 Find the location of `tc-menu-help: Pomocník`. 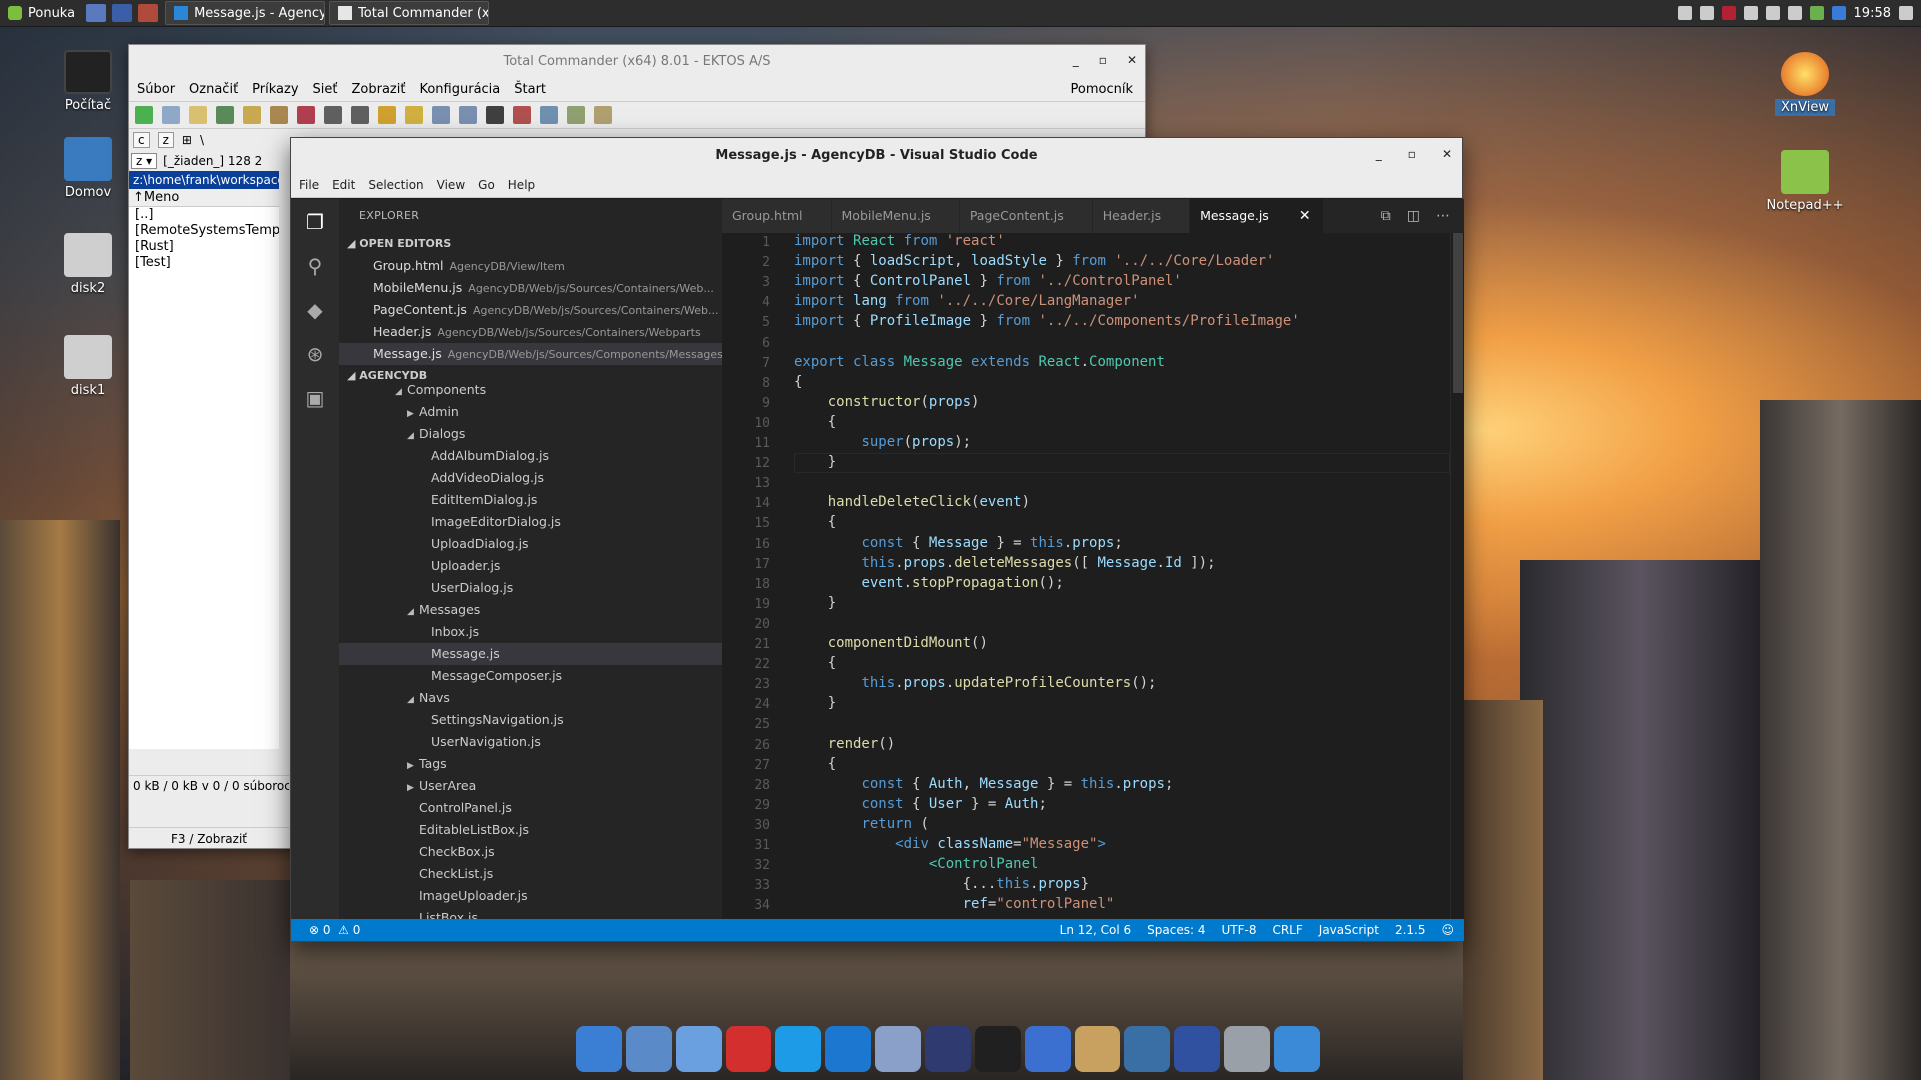

tc-menu-help: Pomocník is located at coordinates (1102, 89).